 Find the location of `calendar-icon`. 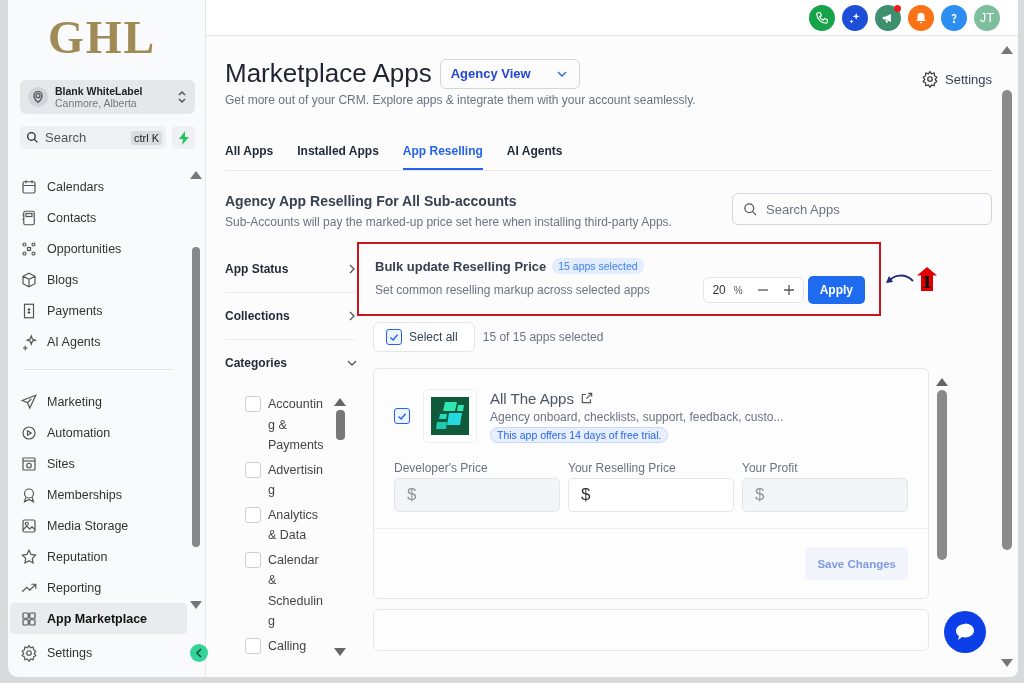

calendar-icon is located at coordinates (29, 186).